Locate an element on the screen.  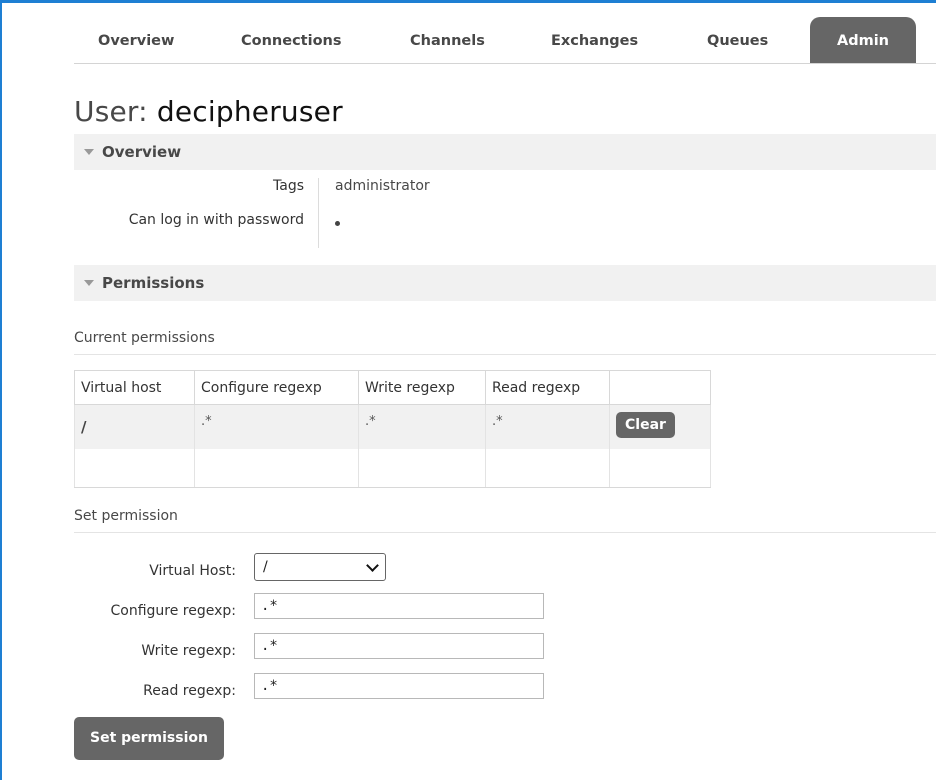
tab-channels: Channels is located at coordinates (447, 40).